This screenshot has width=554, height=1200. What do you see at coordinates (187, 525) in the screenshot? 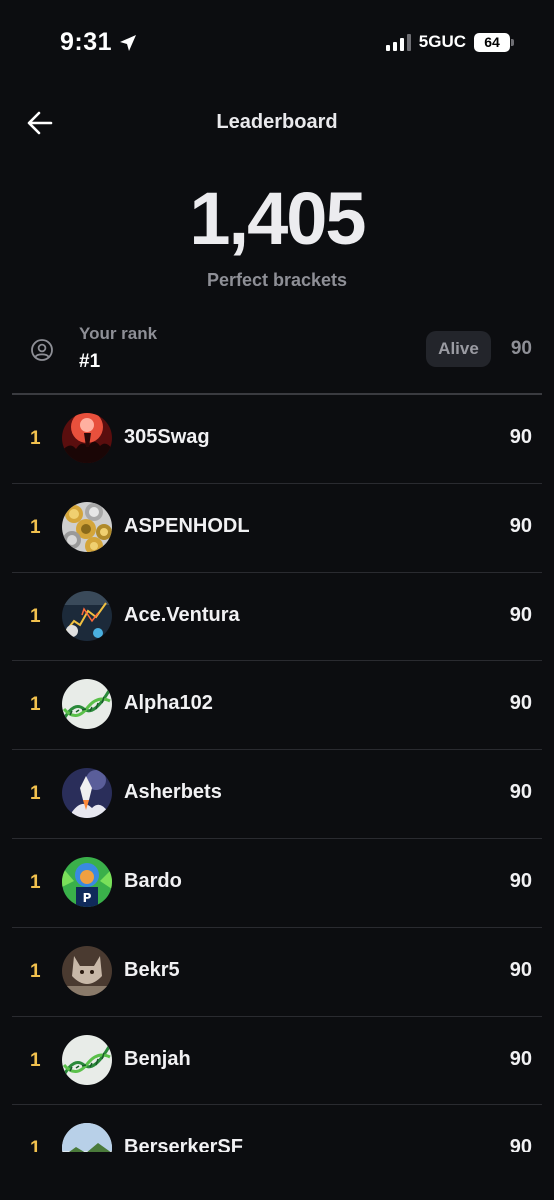
I see `row-username: ASPENHODL` at bounding box center [187, 525].